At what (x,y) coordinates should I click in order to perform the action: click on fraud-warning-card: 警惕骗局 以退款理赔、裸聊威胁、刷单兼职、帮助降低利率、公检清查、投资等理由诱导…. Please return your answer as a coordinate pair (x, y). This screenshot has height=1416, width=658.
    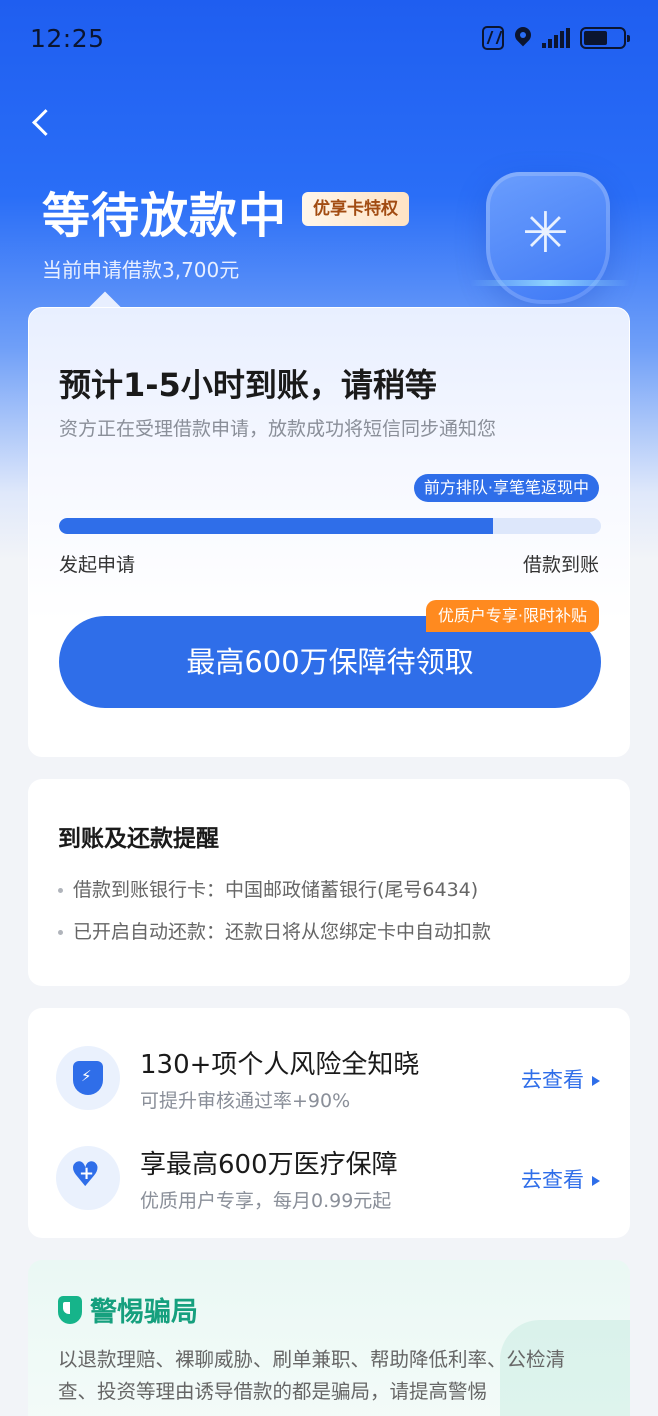
    Looking at the image, I should click on (329, 1338).